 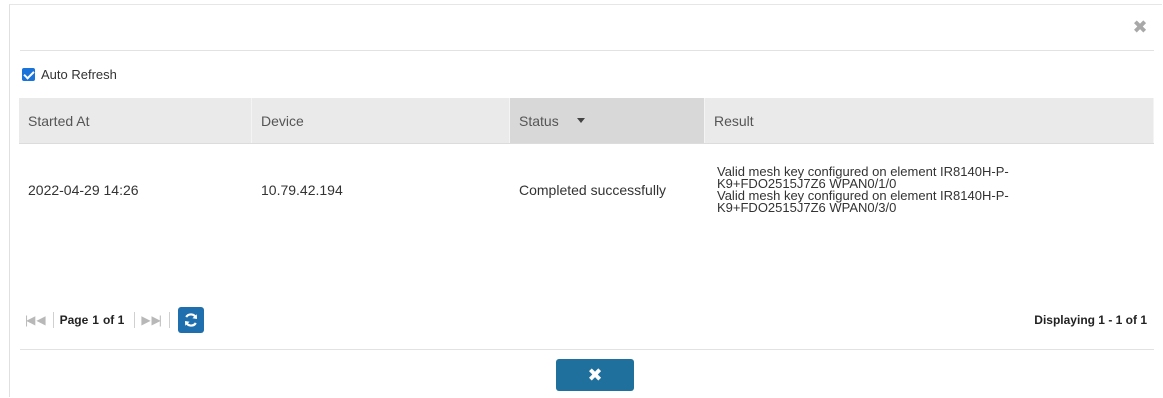 I want to click on column-header-started-at: Started At, so click(x=135, y=120).